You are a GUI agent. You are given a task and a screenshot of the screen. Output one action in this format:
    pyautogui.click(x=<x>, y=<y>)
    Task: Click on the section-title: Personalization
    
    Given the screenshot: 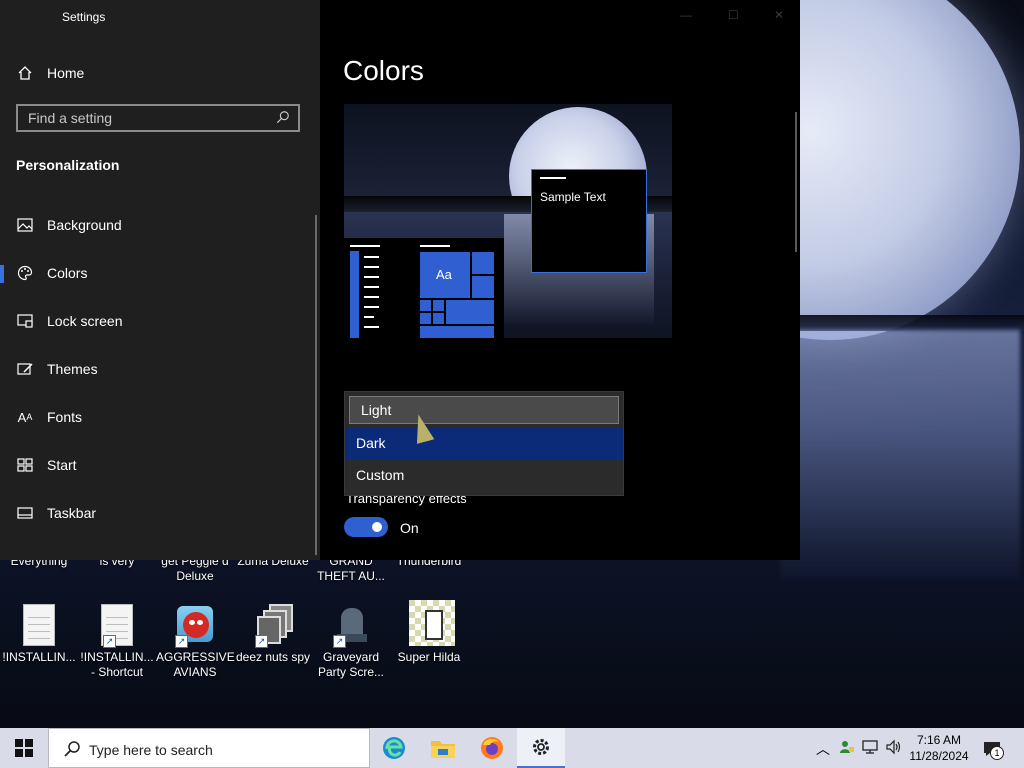 What is the action you would take?
    pyautogui.click(x=68, y=165)
    